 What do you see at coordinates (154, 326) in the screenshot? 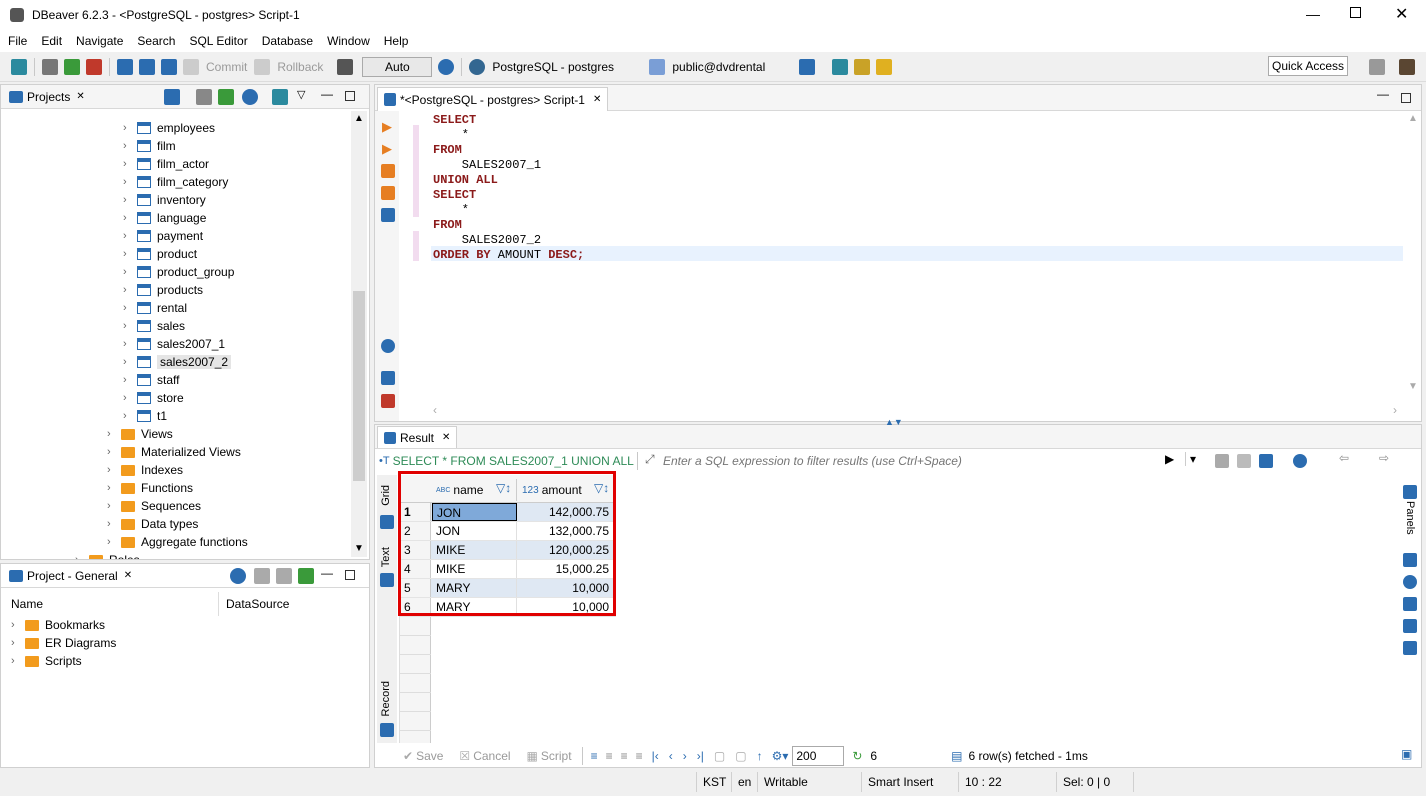
I see `tree-item-table: › sales` at bounding box center [154, 326].